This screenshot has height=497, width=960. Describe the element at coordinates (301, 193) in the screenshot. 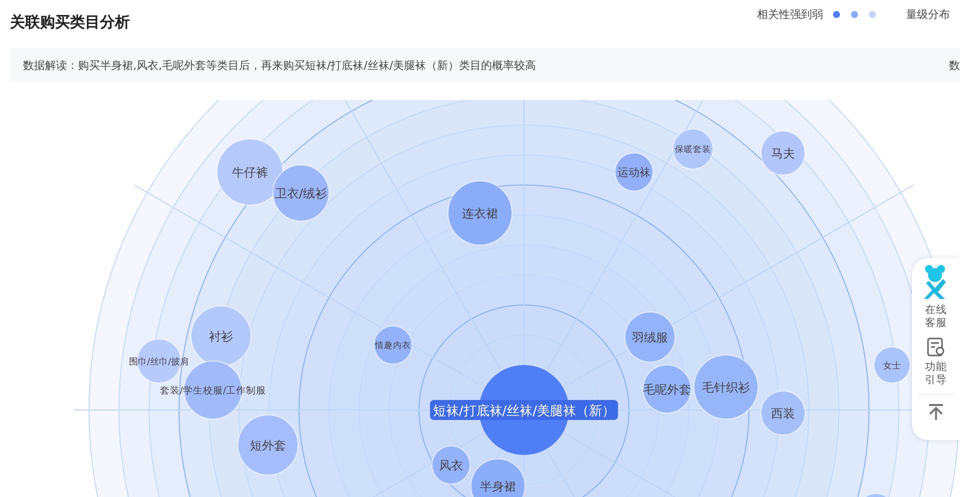

I see `category-bubble: 卫衣/绒衫` at that location.